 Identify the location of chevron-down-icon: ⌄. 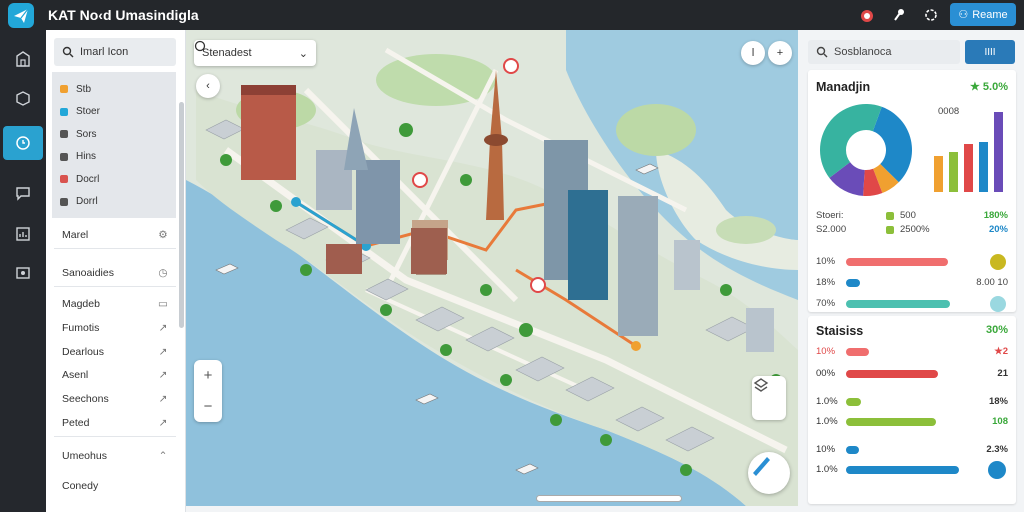
(303, 53).